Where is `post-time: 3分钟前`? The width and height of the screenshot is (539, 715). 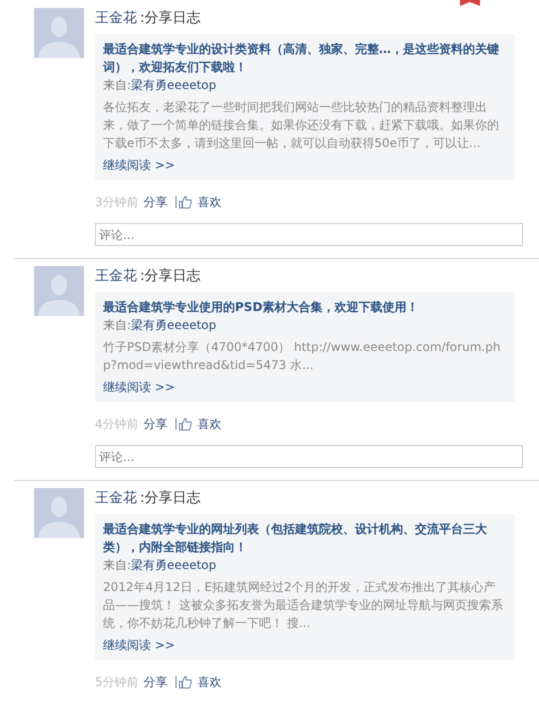 post-time: 3分钟前 is located at coordinates (117, 202).